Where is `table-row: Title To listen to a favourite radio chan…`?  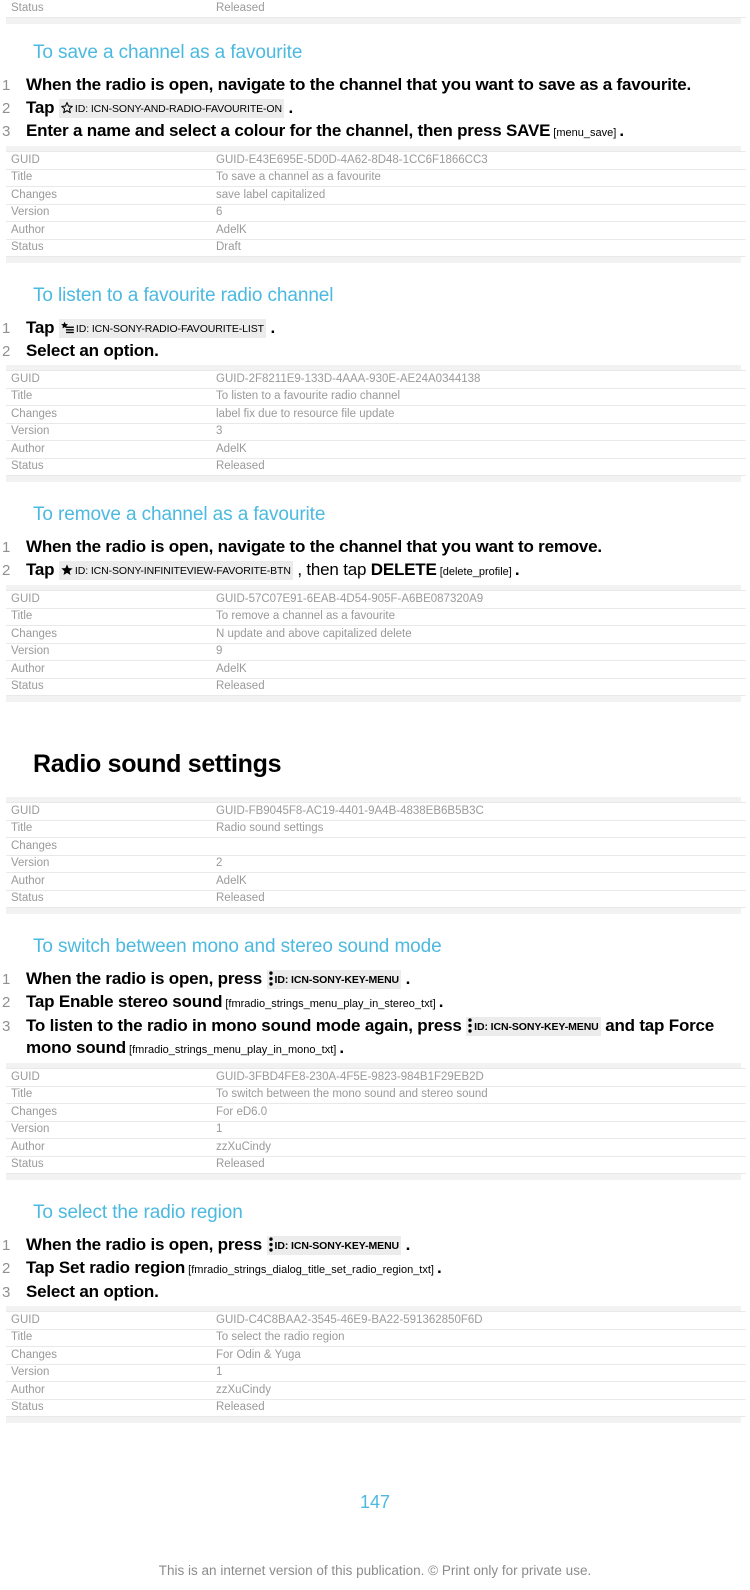 table-row: Title To listen to a favourite radio chan… is located at coordinates (376, 396).